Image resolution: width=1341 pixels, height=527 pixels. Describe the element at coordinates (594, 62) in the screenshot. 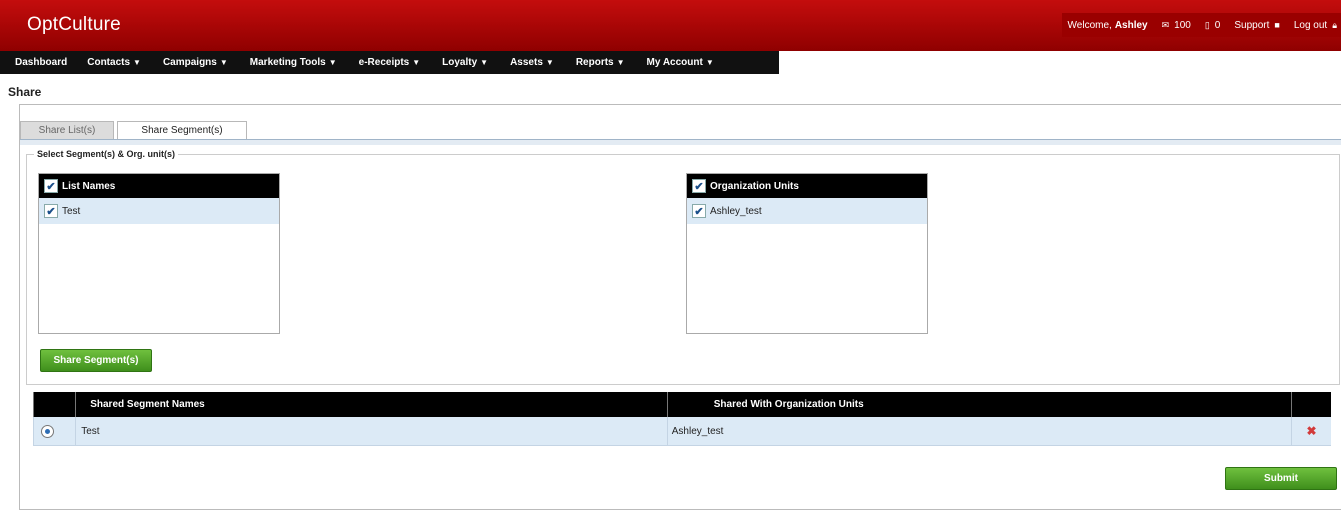

I see `nav-label: Reports` at that location.